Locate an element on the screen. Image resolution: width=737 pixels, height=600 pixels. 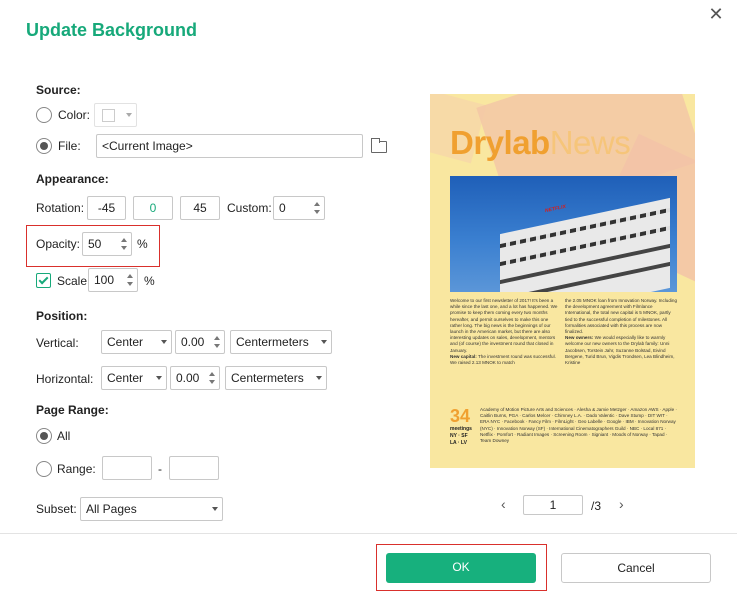
horizontal-align-value: Center is located at coordinates (125, 378).